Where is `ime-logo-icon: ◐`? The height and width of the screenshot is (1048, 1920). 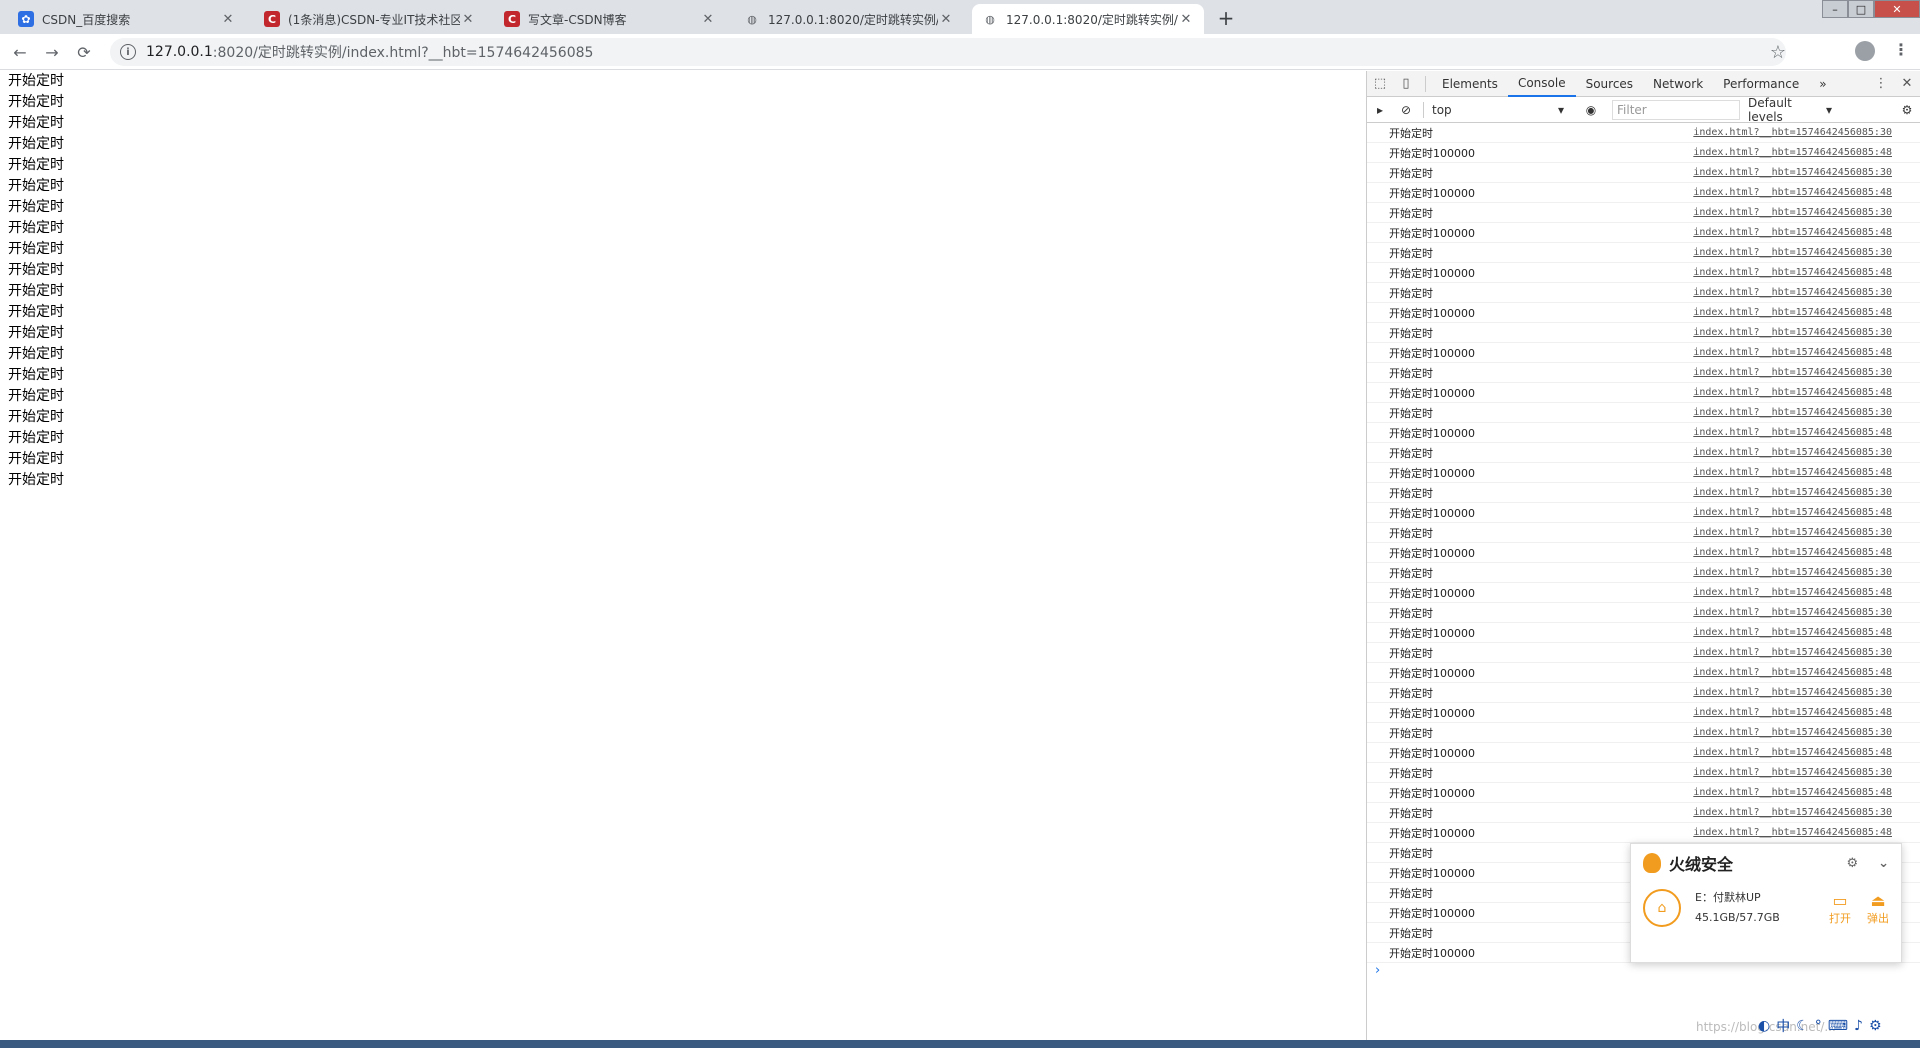
ime-logo-icon: ◐ is located at coordinates (1764, 1026).